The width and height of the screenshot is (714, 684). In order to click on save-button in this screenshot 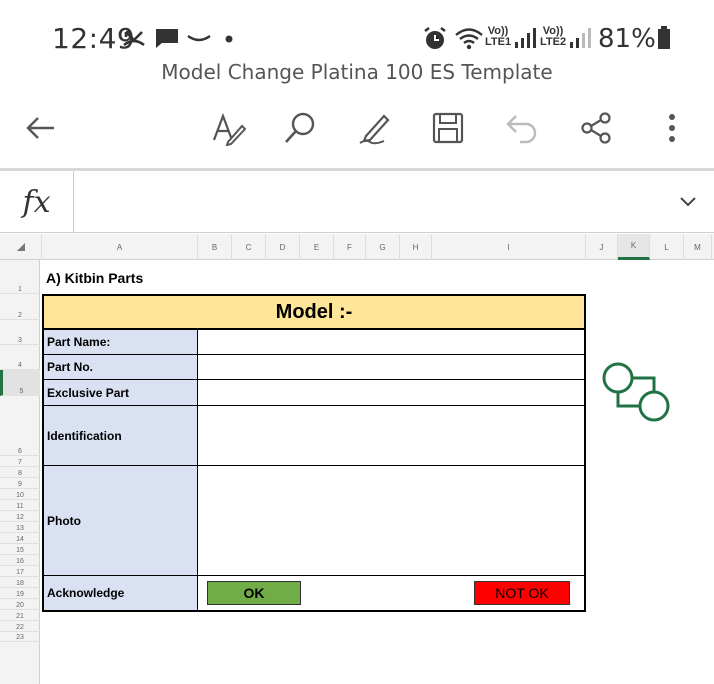, I will do `click(448, 128)`.